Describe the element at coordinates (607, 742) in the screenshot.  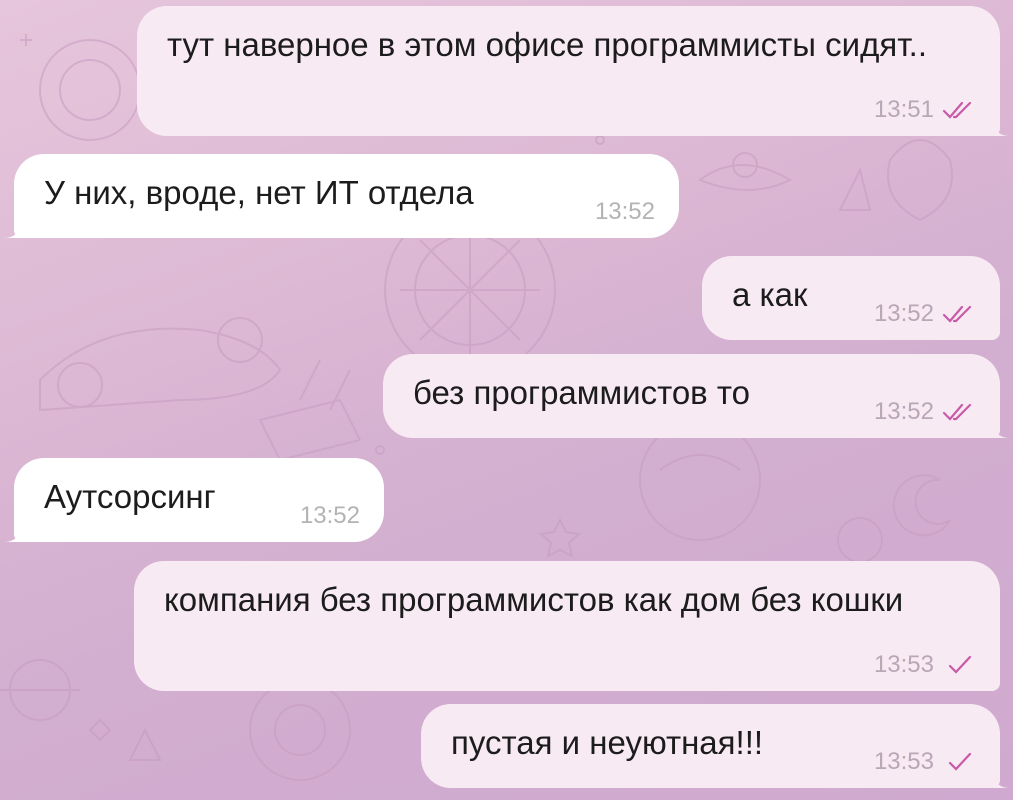
I see `message-text: пустая и неуютная!!!` at that location.